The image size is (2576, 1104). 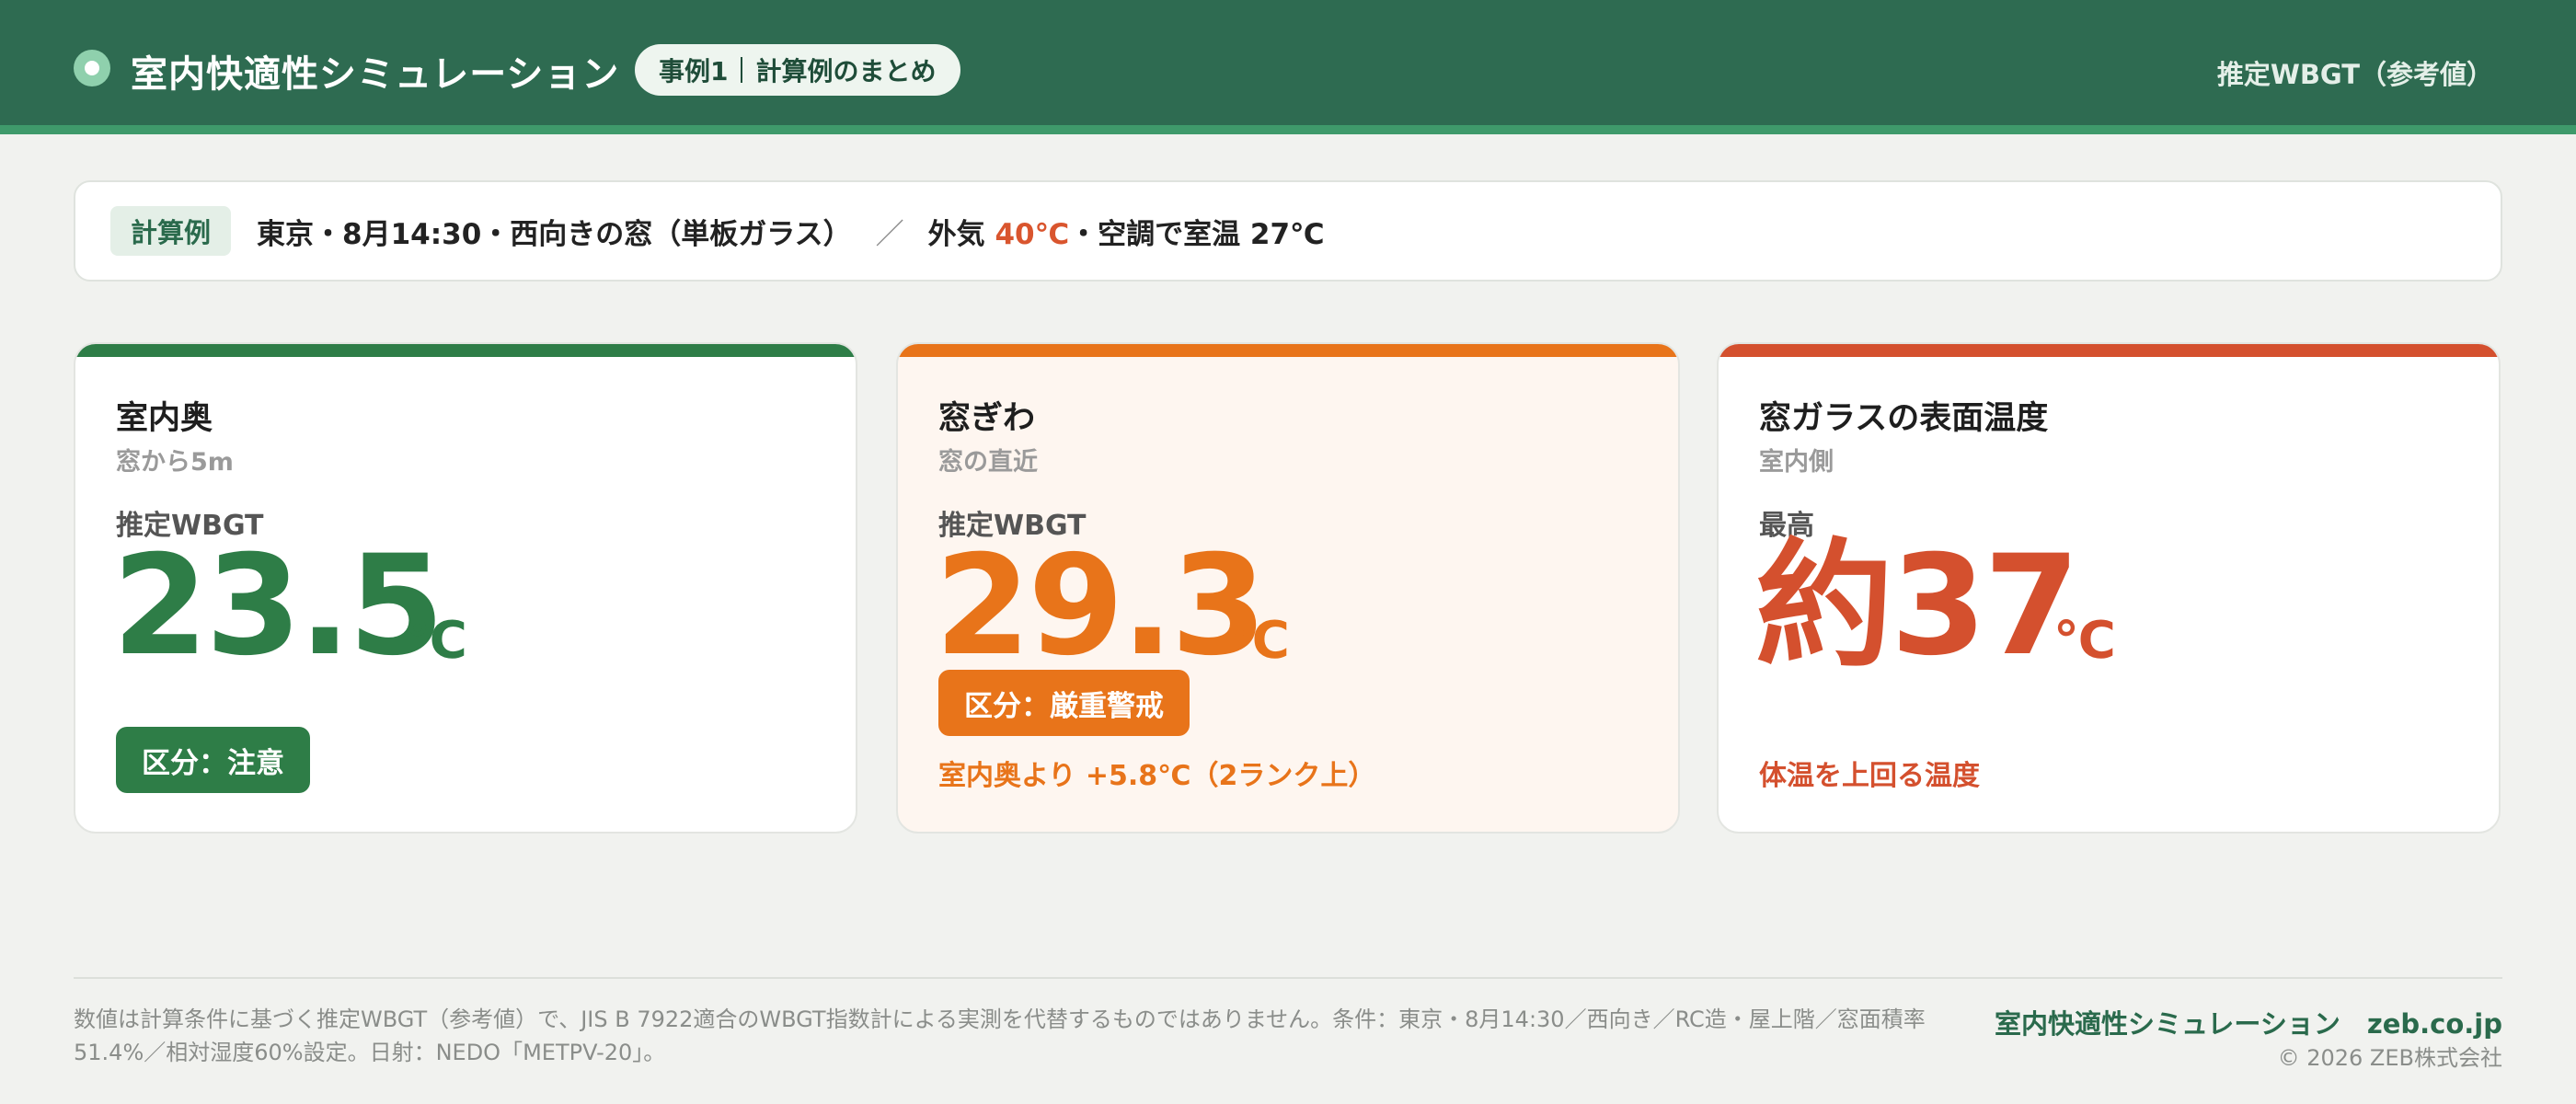 What do you see at coordinates (171, 231) in the screenshot?
I see `condition-tag: 計算例` at bounding box center [171, 231].